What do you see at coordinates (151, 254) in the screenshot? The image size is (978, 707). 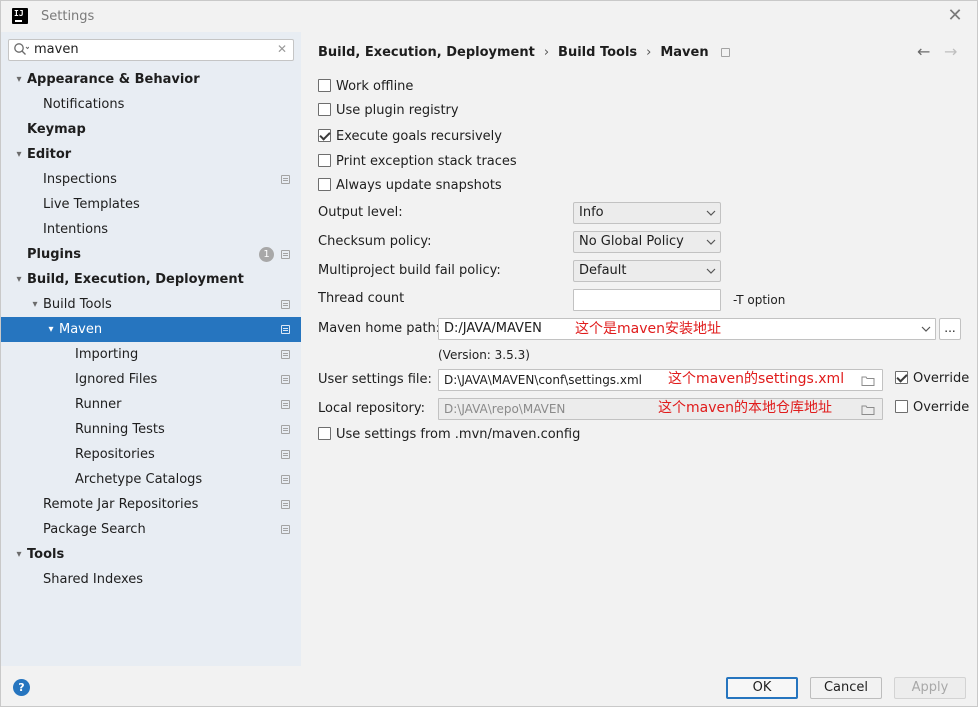 I see `sidebar-item-plugins: Plugins 1` at bounding box center [151, 254].